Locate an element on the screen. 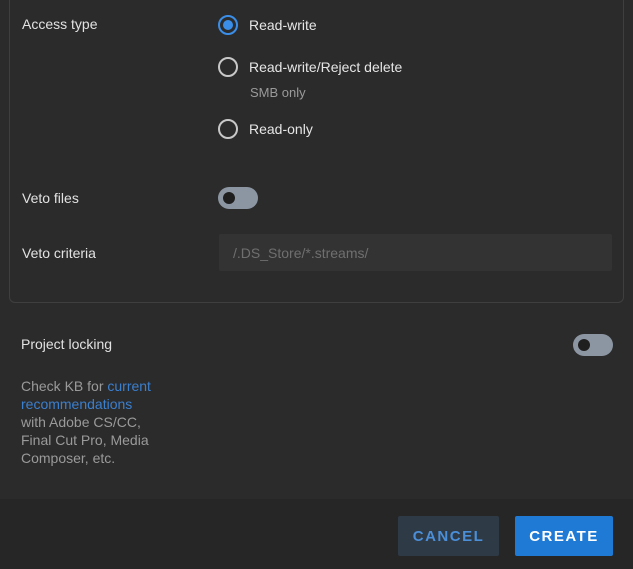 Image resolution: width=633 pixels, height=569 pixels. create-button: CREATE is located at coordinates (564, 536).